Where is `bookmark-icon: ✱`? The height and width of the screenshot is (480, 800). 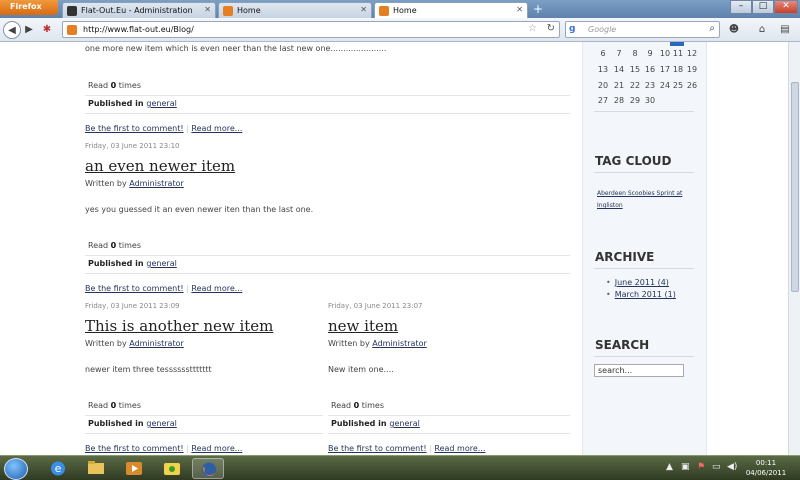
bookmark-icon: ✱ is located at coordinates (47, 30).